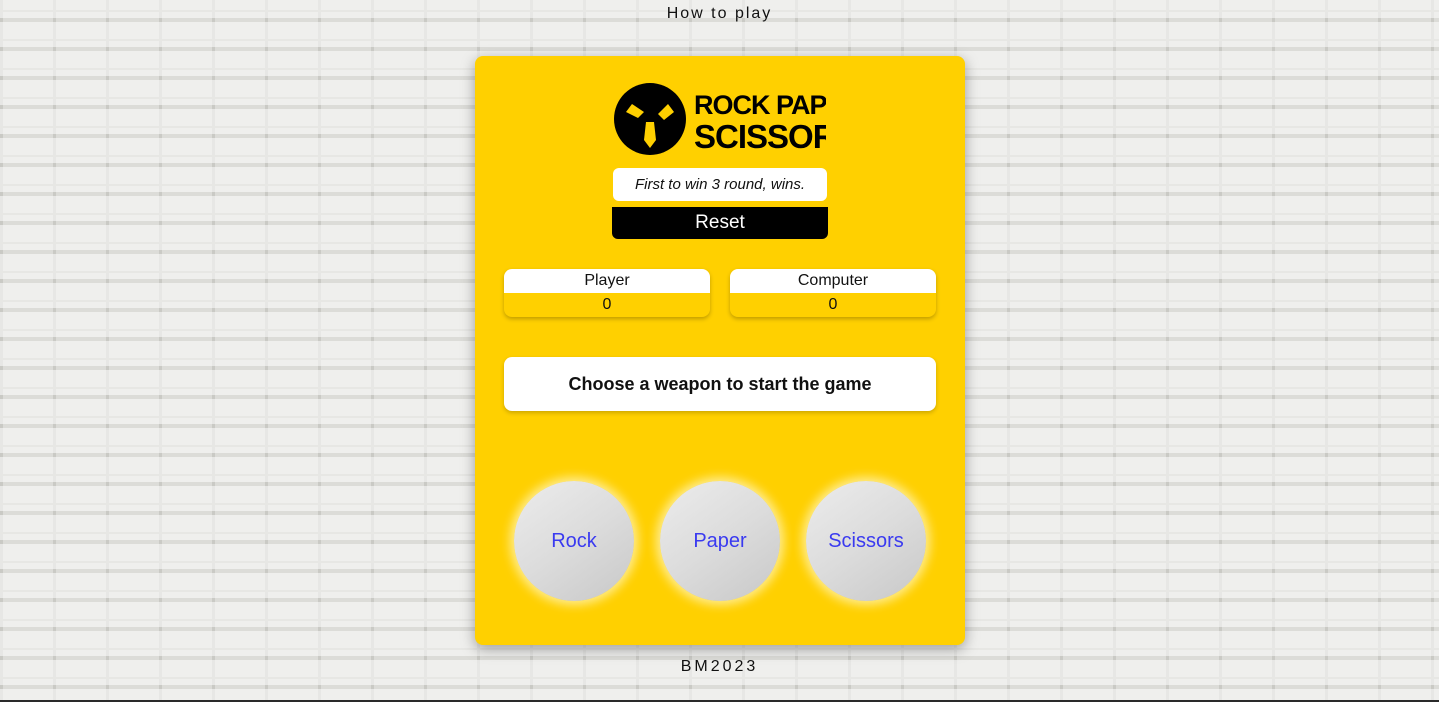  I want to click on player-score-box: Player 0, so click(607, 293).